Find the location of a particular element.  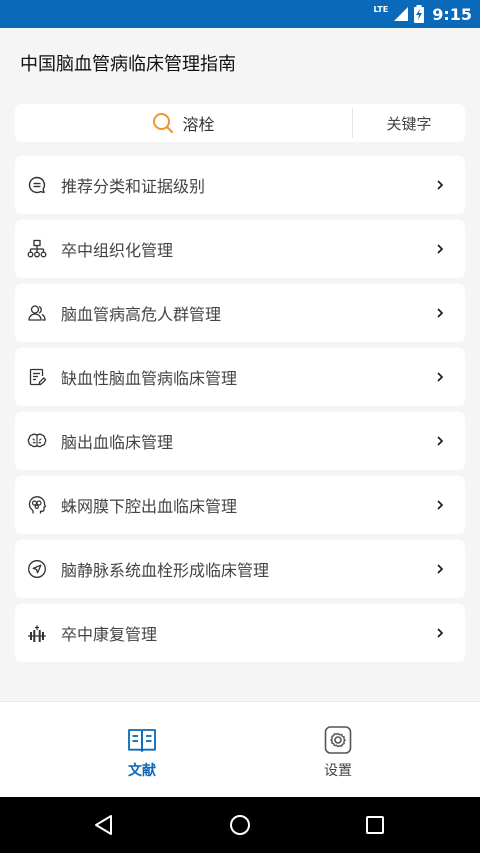

search-icon is located at coordinates (163, 123).